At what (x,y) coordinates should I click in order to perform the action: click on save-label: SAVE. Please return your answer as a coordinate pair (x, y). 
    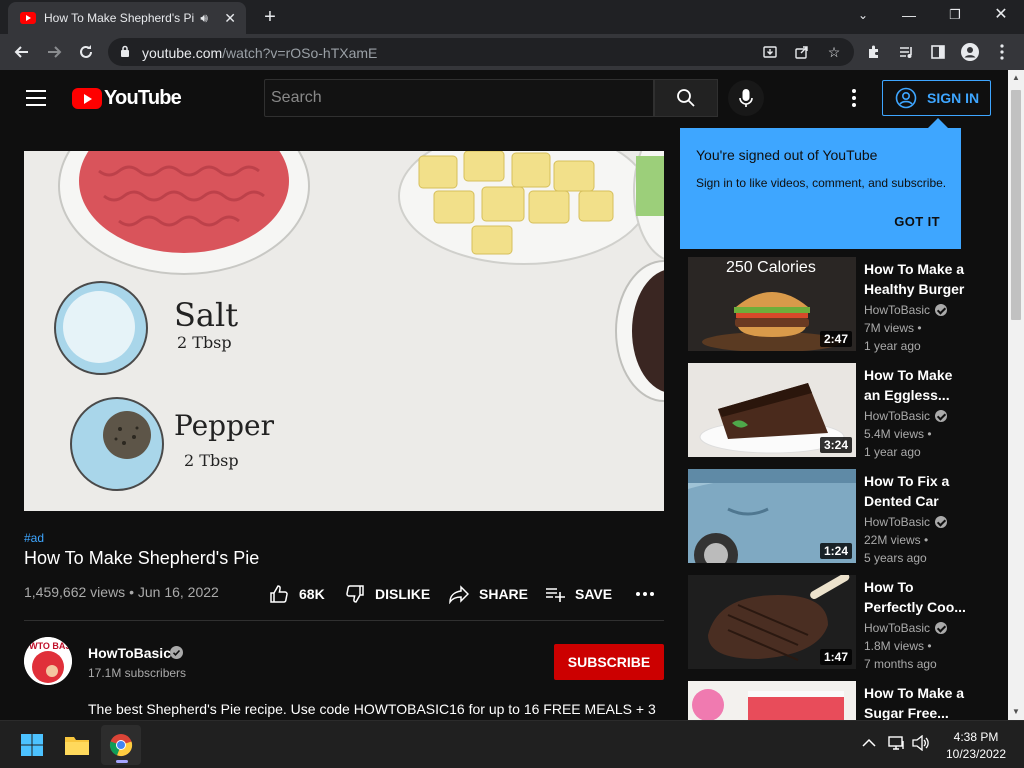
    Looking at the image, I should click on (594, 594).